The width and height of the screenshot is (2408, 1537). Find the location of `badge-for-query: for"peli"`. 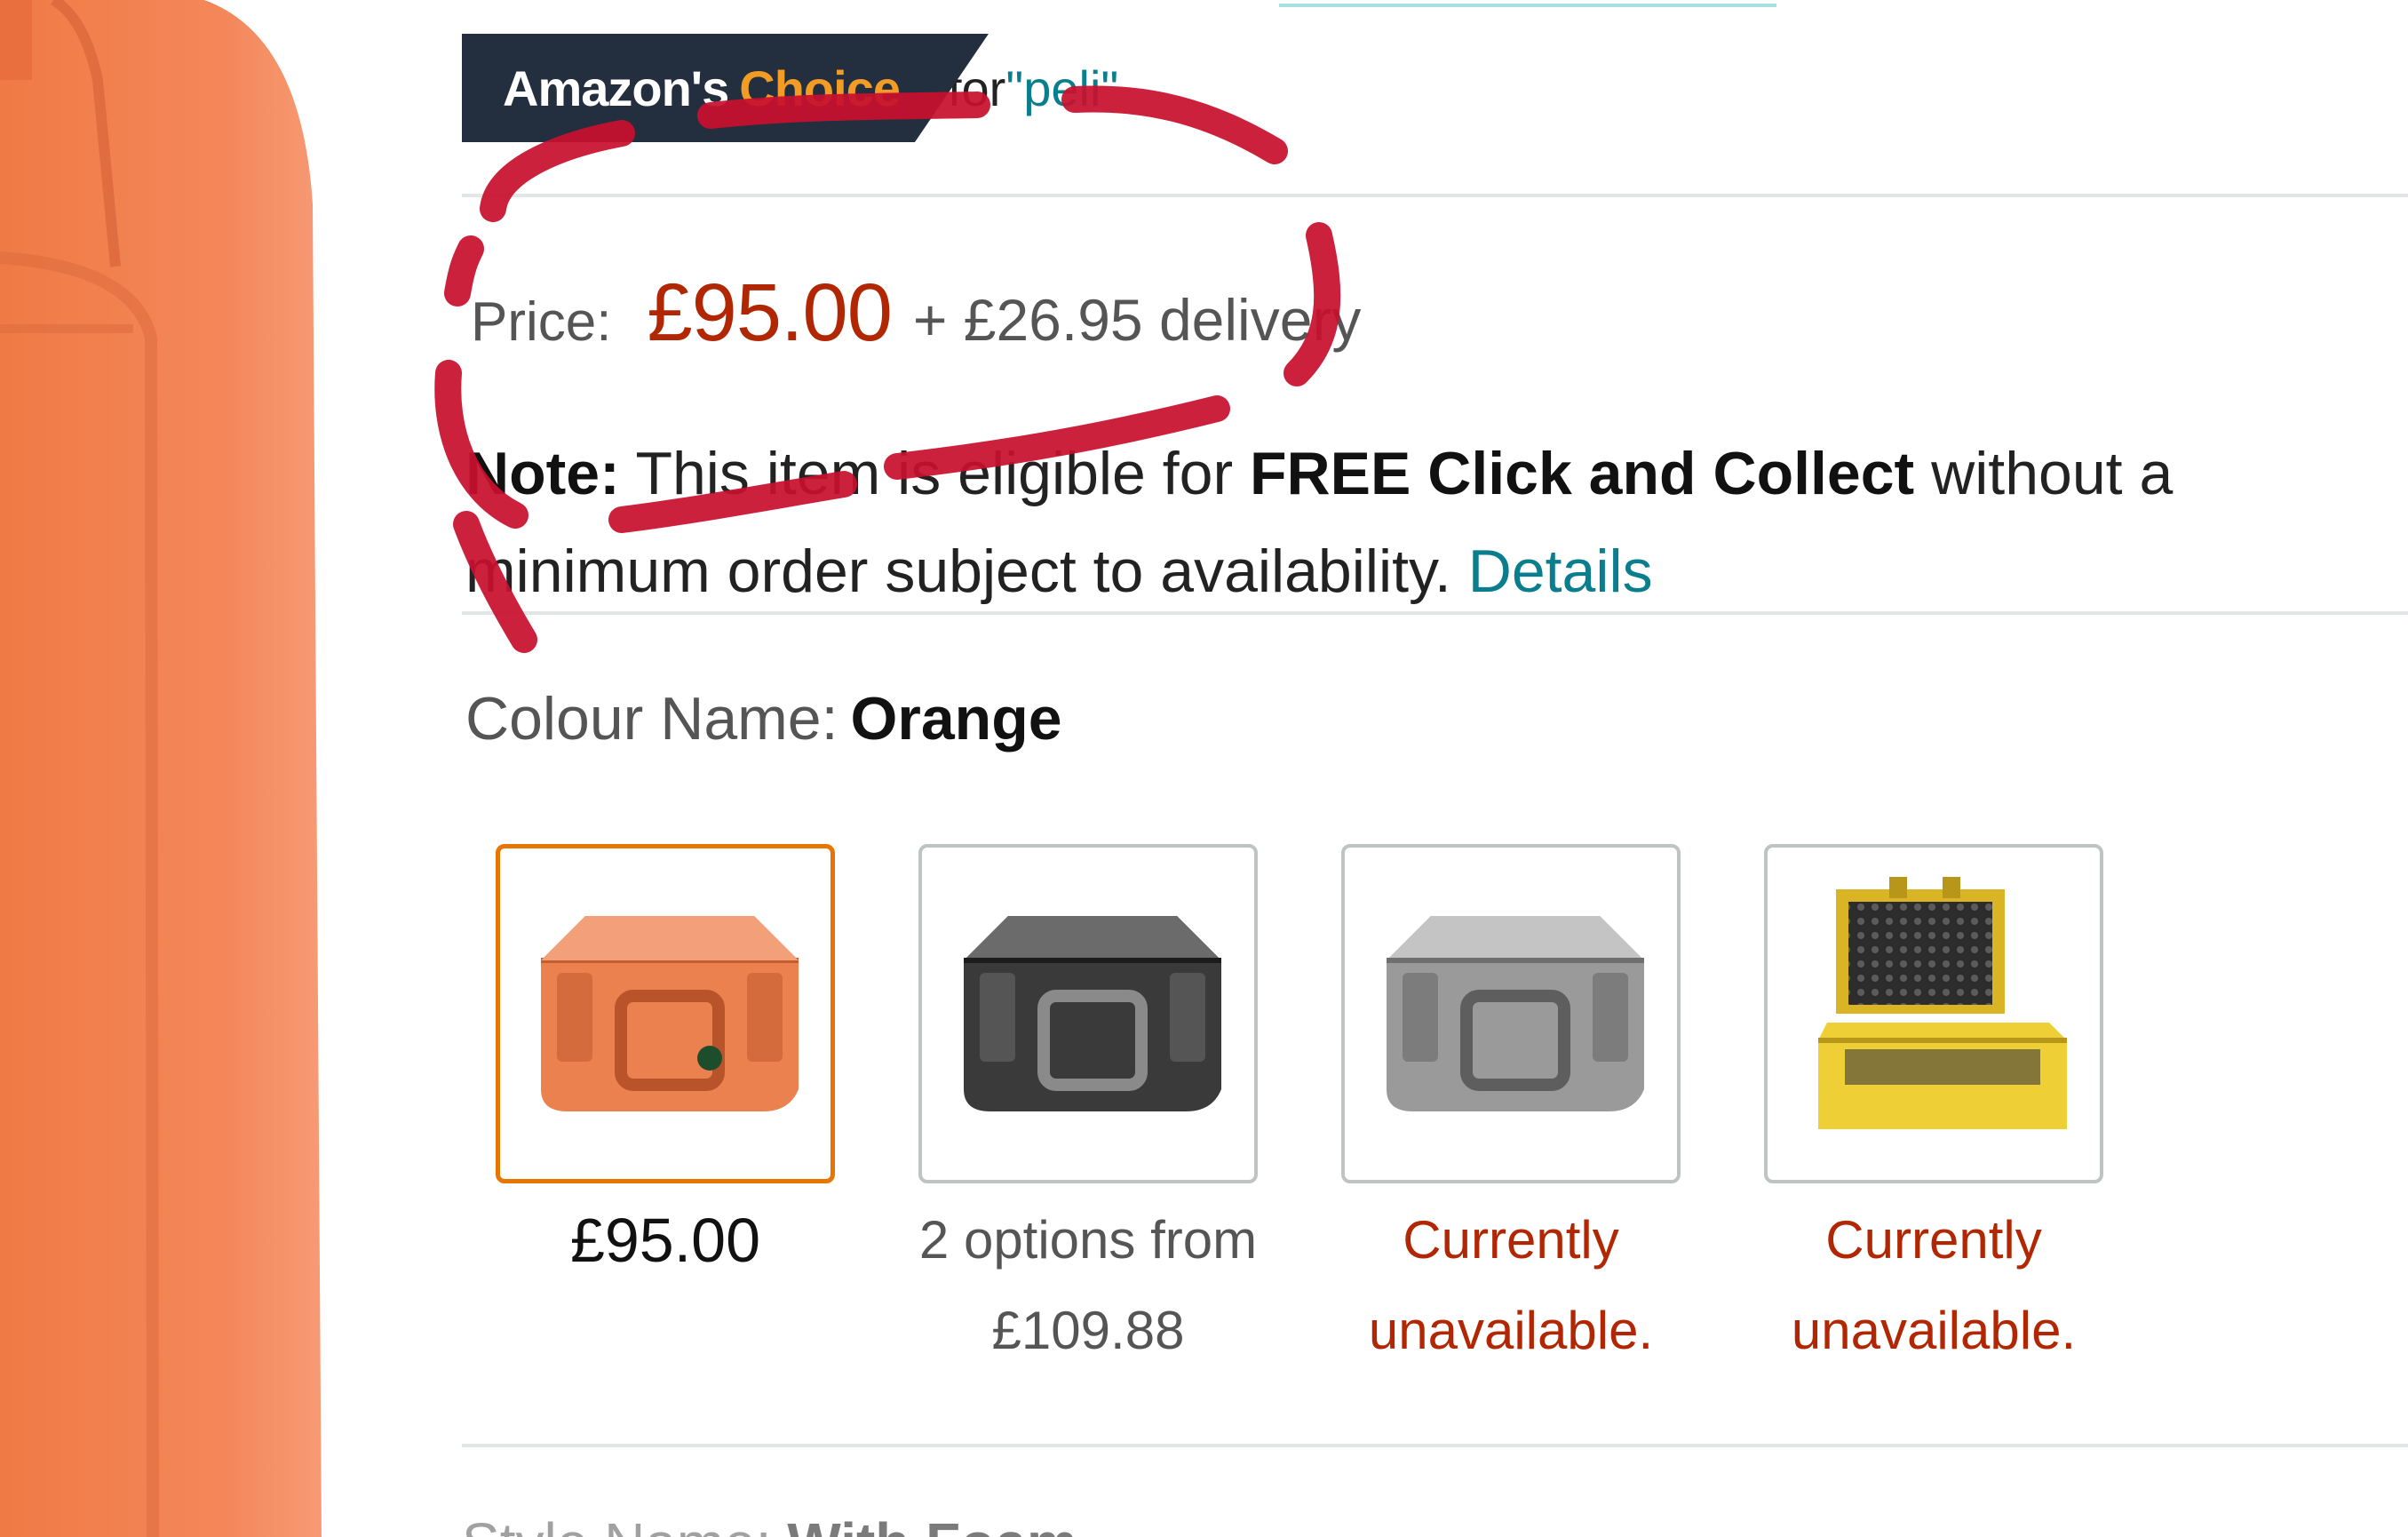

badge-for-query: for"peli" is located at coordinates (1033, 88).